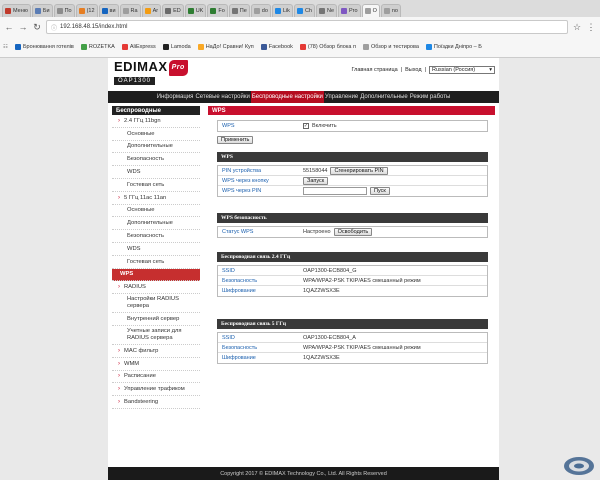 The width and height of the screenshot is (600, 480). What do you see at coordinates (380, 191) in the screenshot?
I see `start-pin-button: Пуск` at bounding box center [380, 191].